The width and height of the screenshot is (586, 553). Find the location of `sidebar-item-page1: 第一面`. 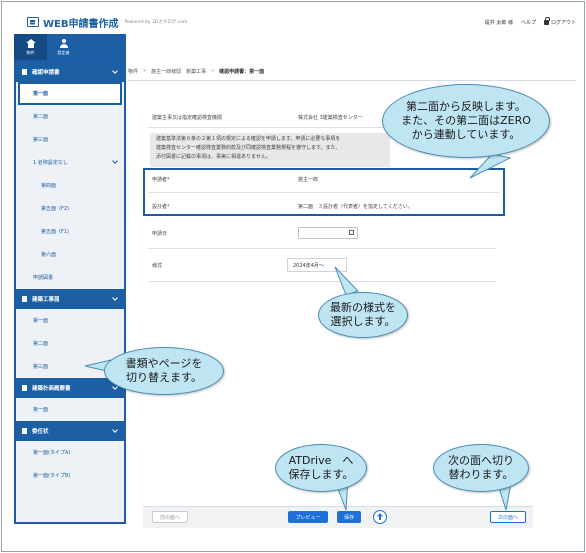

sidebar-item-page1: 第一面 is located at coordinates (70, 93).